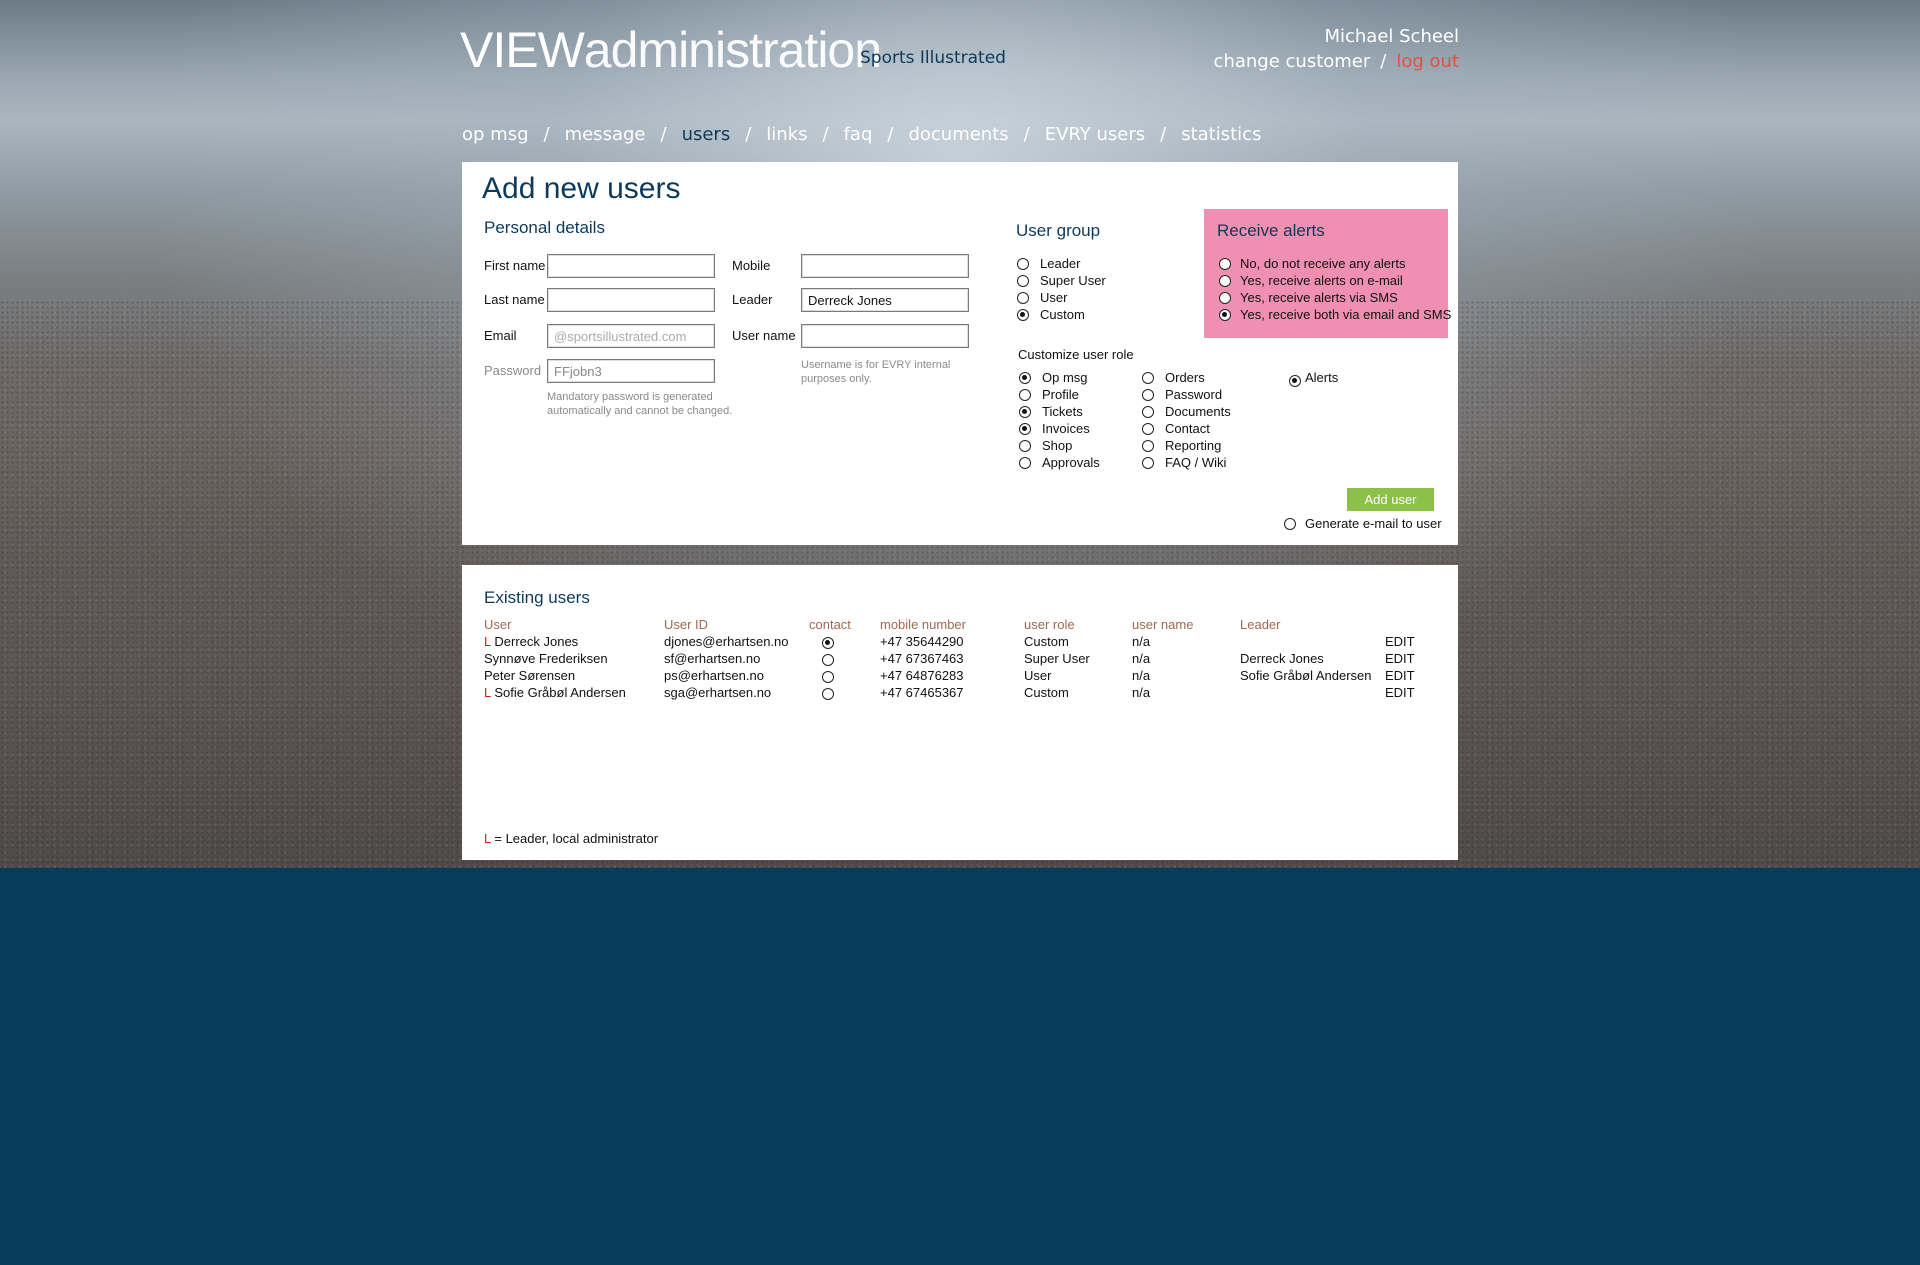  What do you see at coordinates (1292, 61) in the screenshot?
I see `change-customer-link: change customer` at bounding box center [1292, 61].